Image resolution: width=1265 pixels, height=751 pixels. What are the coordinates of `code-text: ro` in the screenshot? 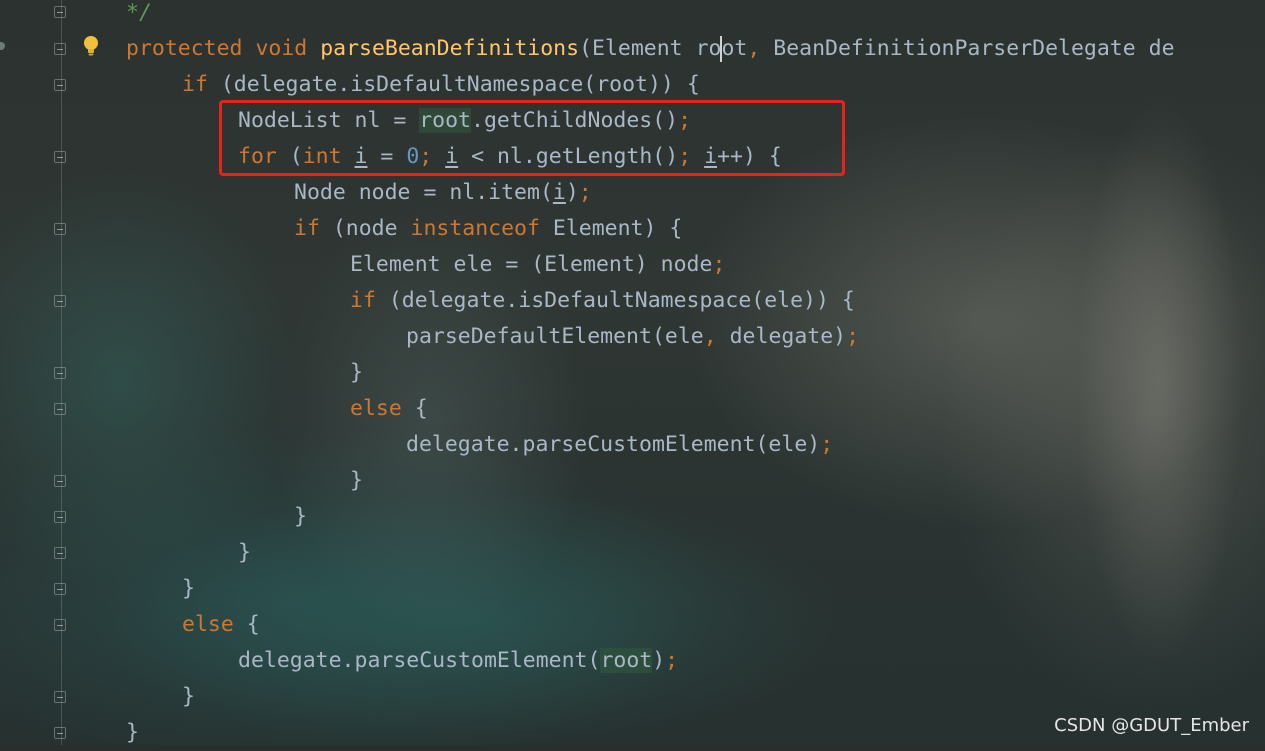 It's located at (708, 48).